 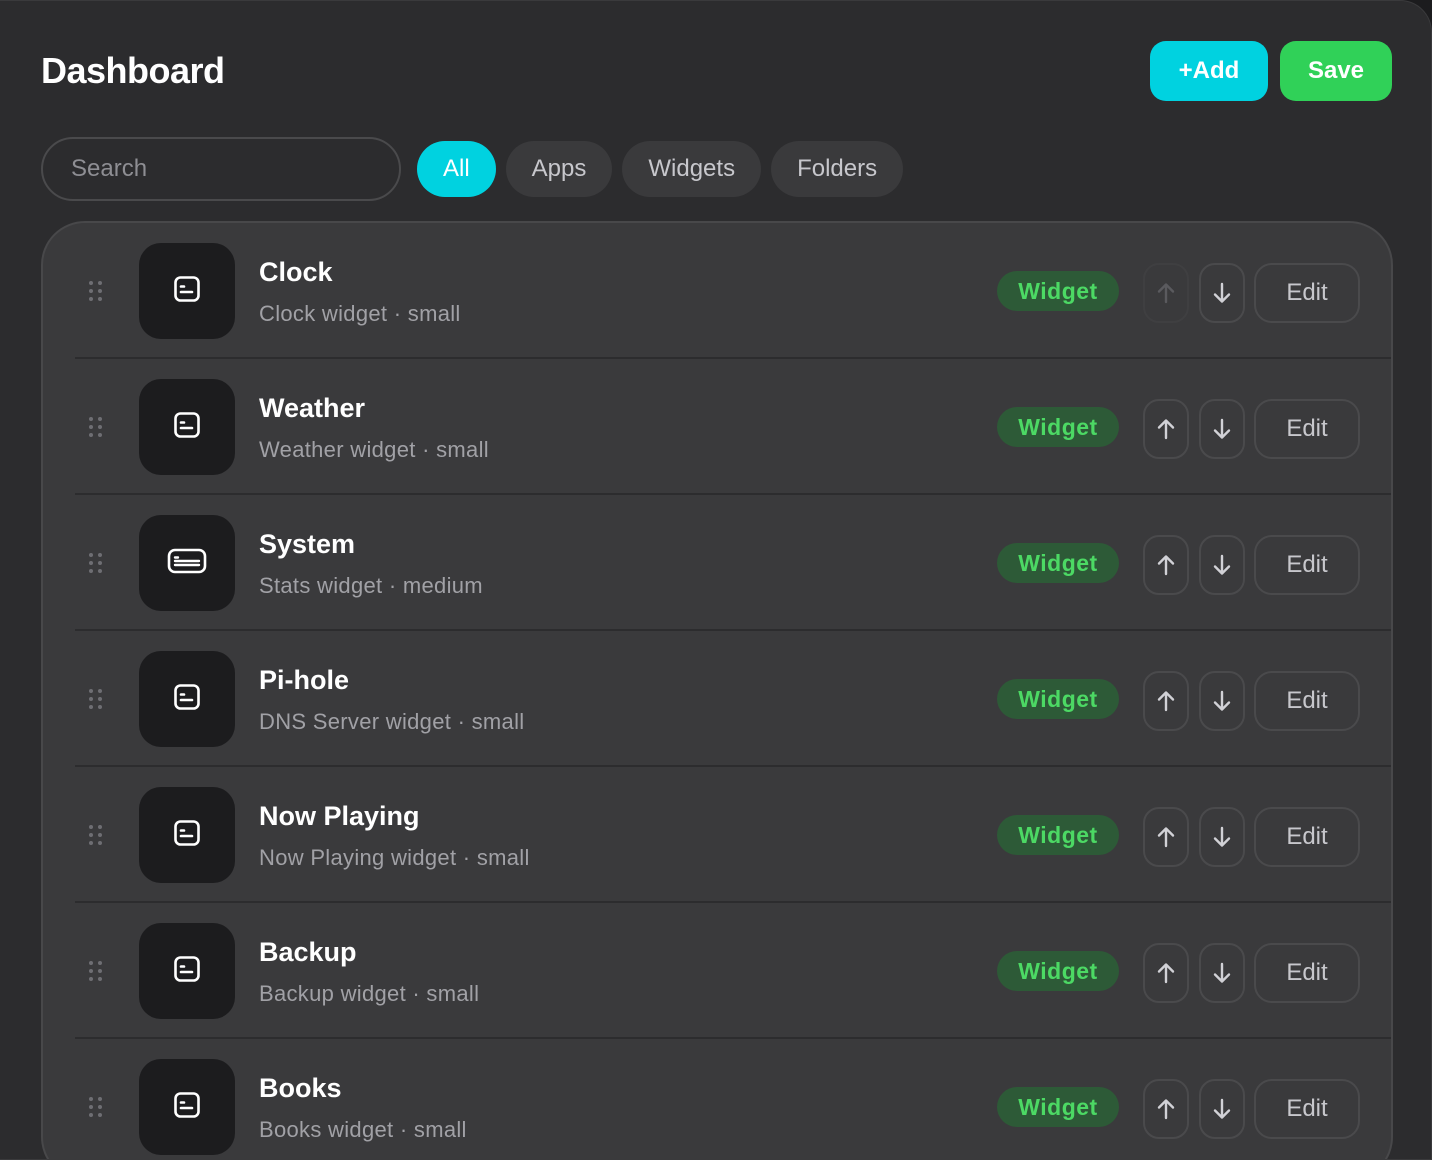 What do you see at coordinates (369, 993) in the screenshot?
I see `item-subtitle: Backup widget · small` at bounding box center [369, 993].